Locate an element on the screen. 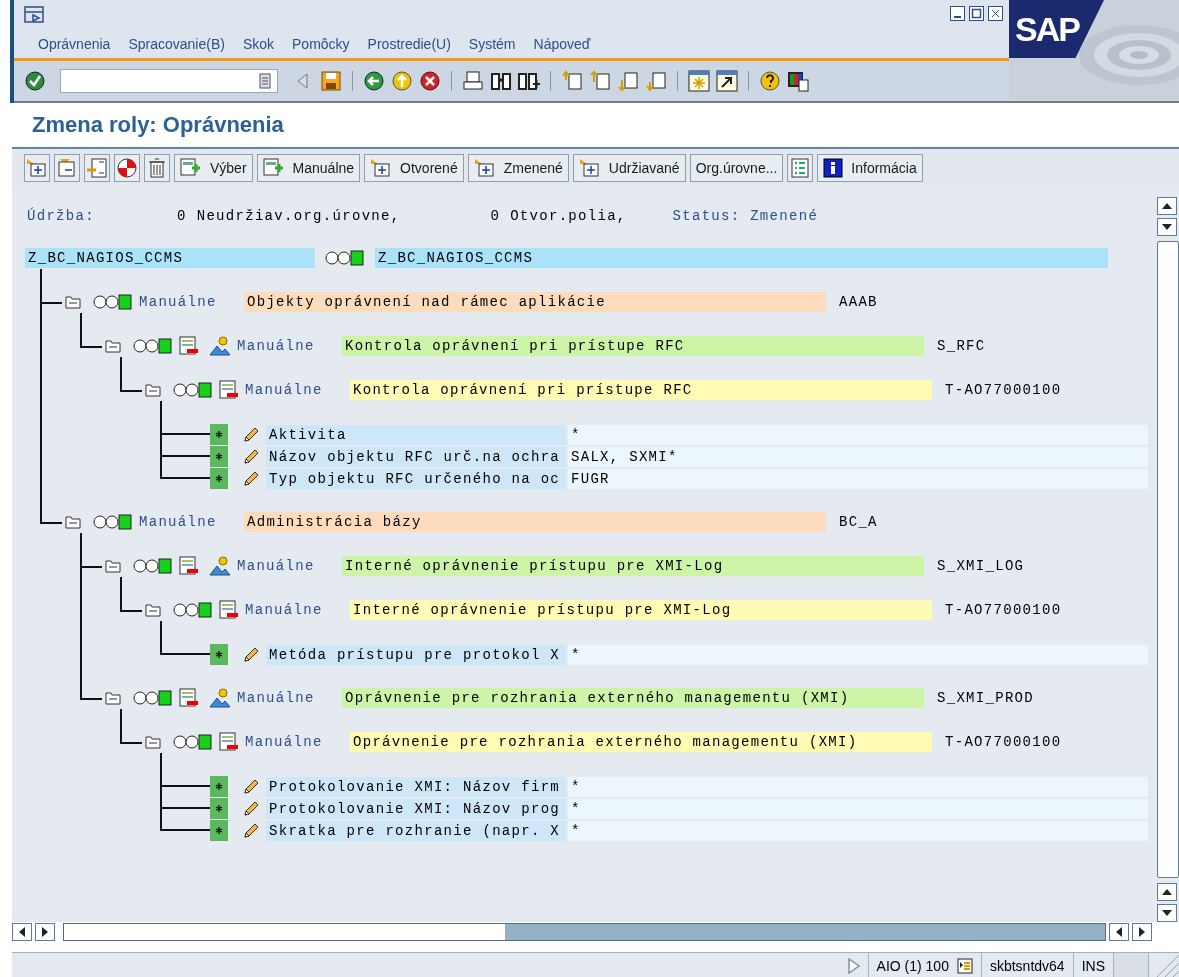 Image resolution: width=1179 pixels, height=977 pixels. last-page-icon is located at coordinates (656, 81).